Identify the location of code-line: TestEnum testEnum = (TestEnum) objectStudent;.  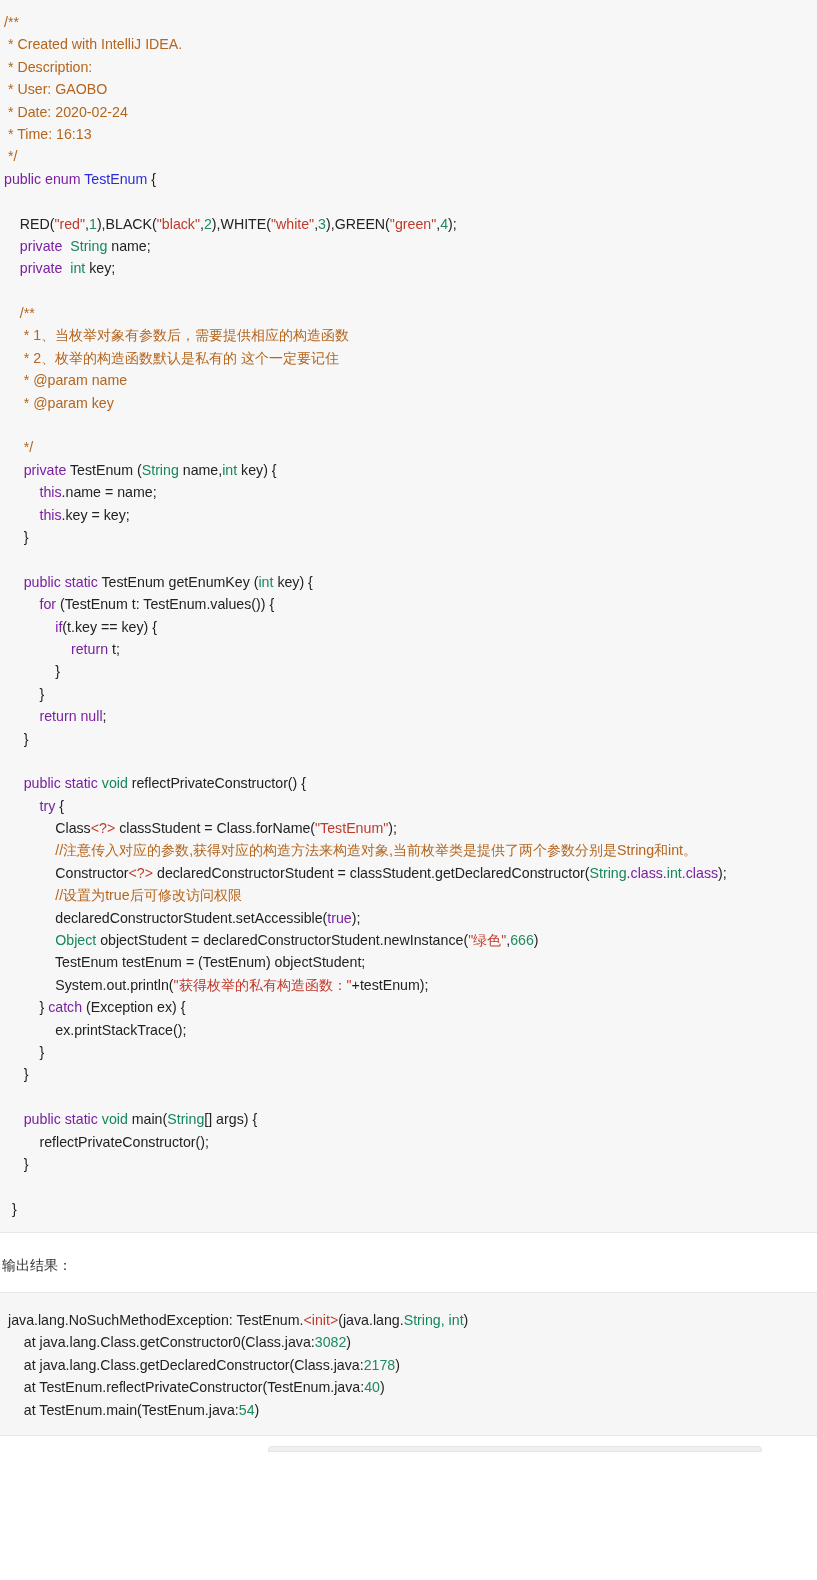
(210, 963).